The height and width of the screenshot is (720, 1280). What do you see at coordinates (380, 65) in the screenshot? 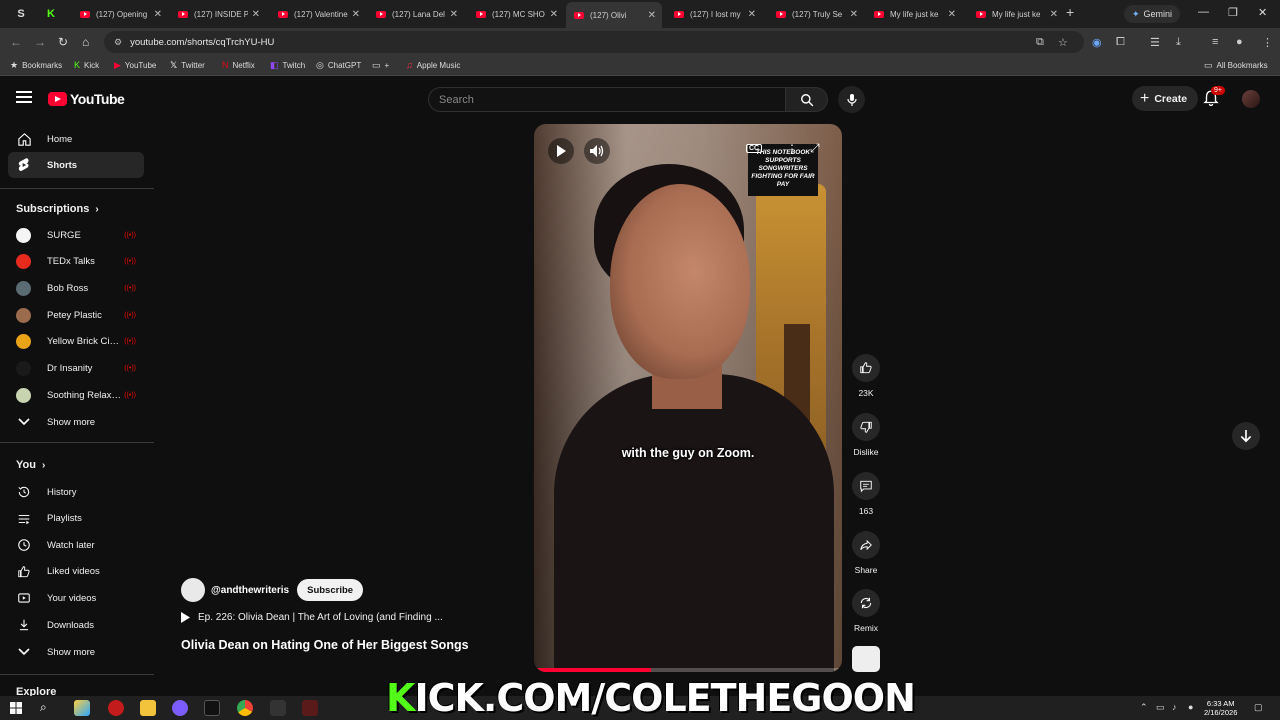
I see `bookmark-item: ▭ +` at bounding box center [380, 65].